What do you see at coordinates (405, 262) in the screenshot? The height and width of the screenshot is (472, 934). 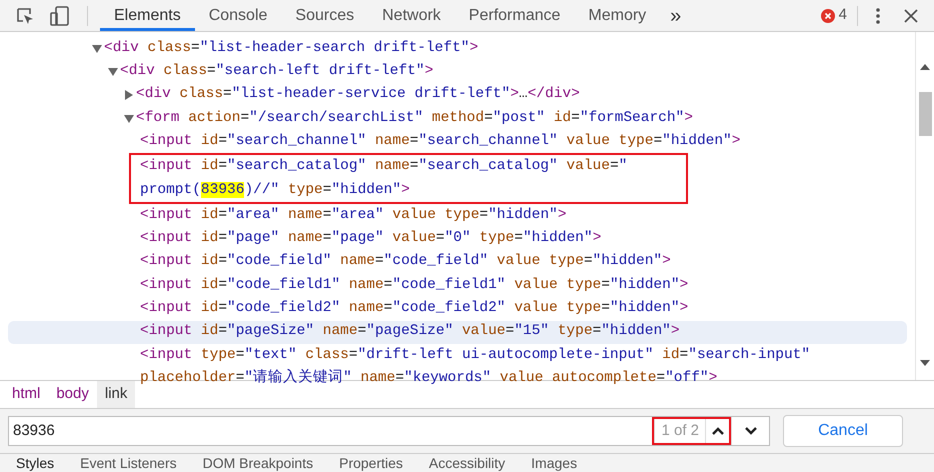 I see `html-code-line: <input id="code_field" name="code_field" value type="hidden">` at bounding box center [405, 262].